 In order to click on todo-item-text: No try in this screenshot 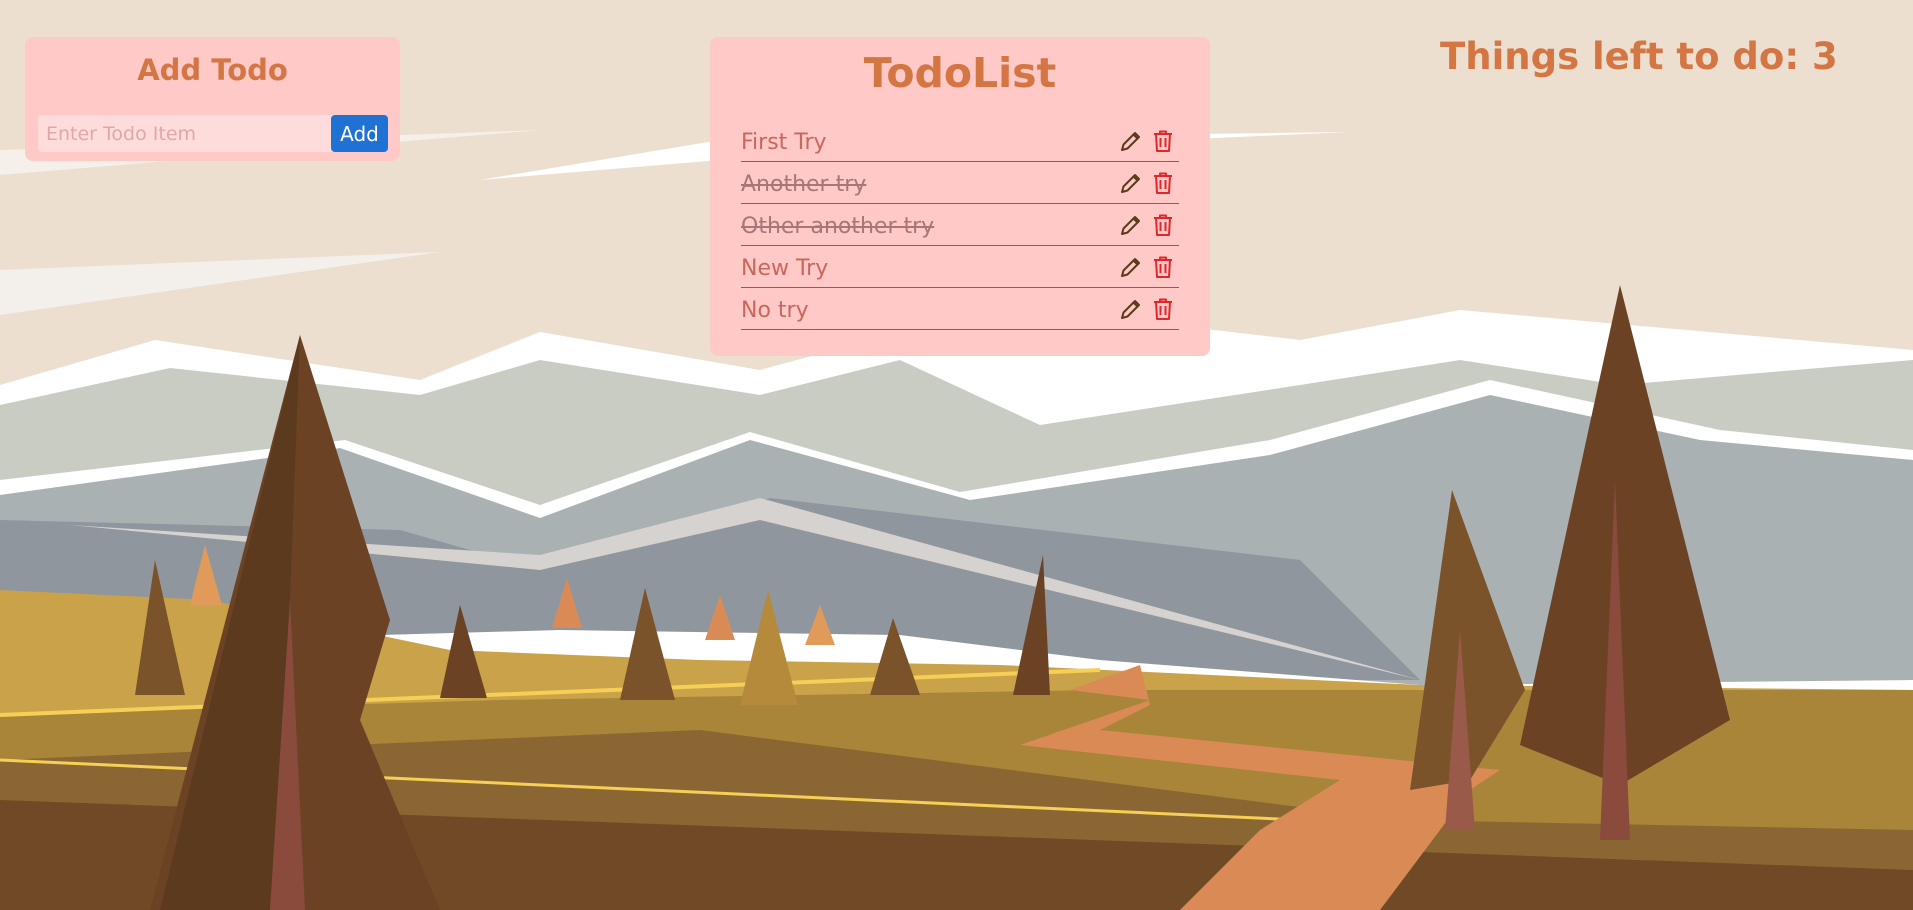, I will do `click(775, 310)`.